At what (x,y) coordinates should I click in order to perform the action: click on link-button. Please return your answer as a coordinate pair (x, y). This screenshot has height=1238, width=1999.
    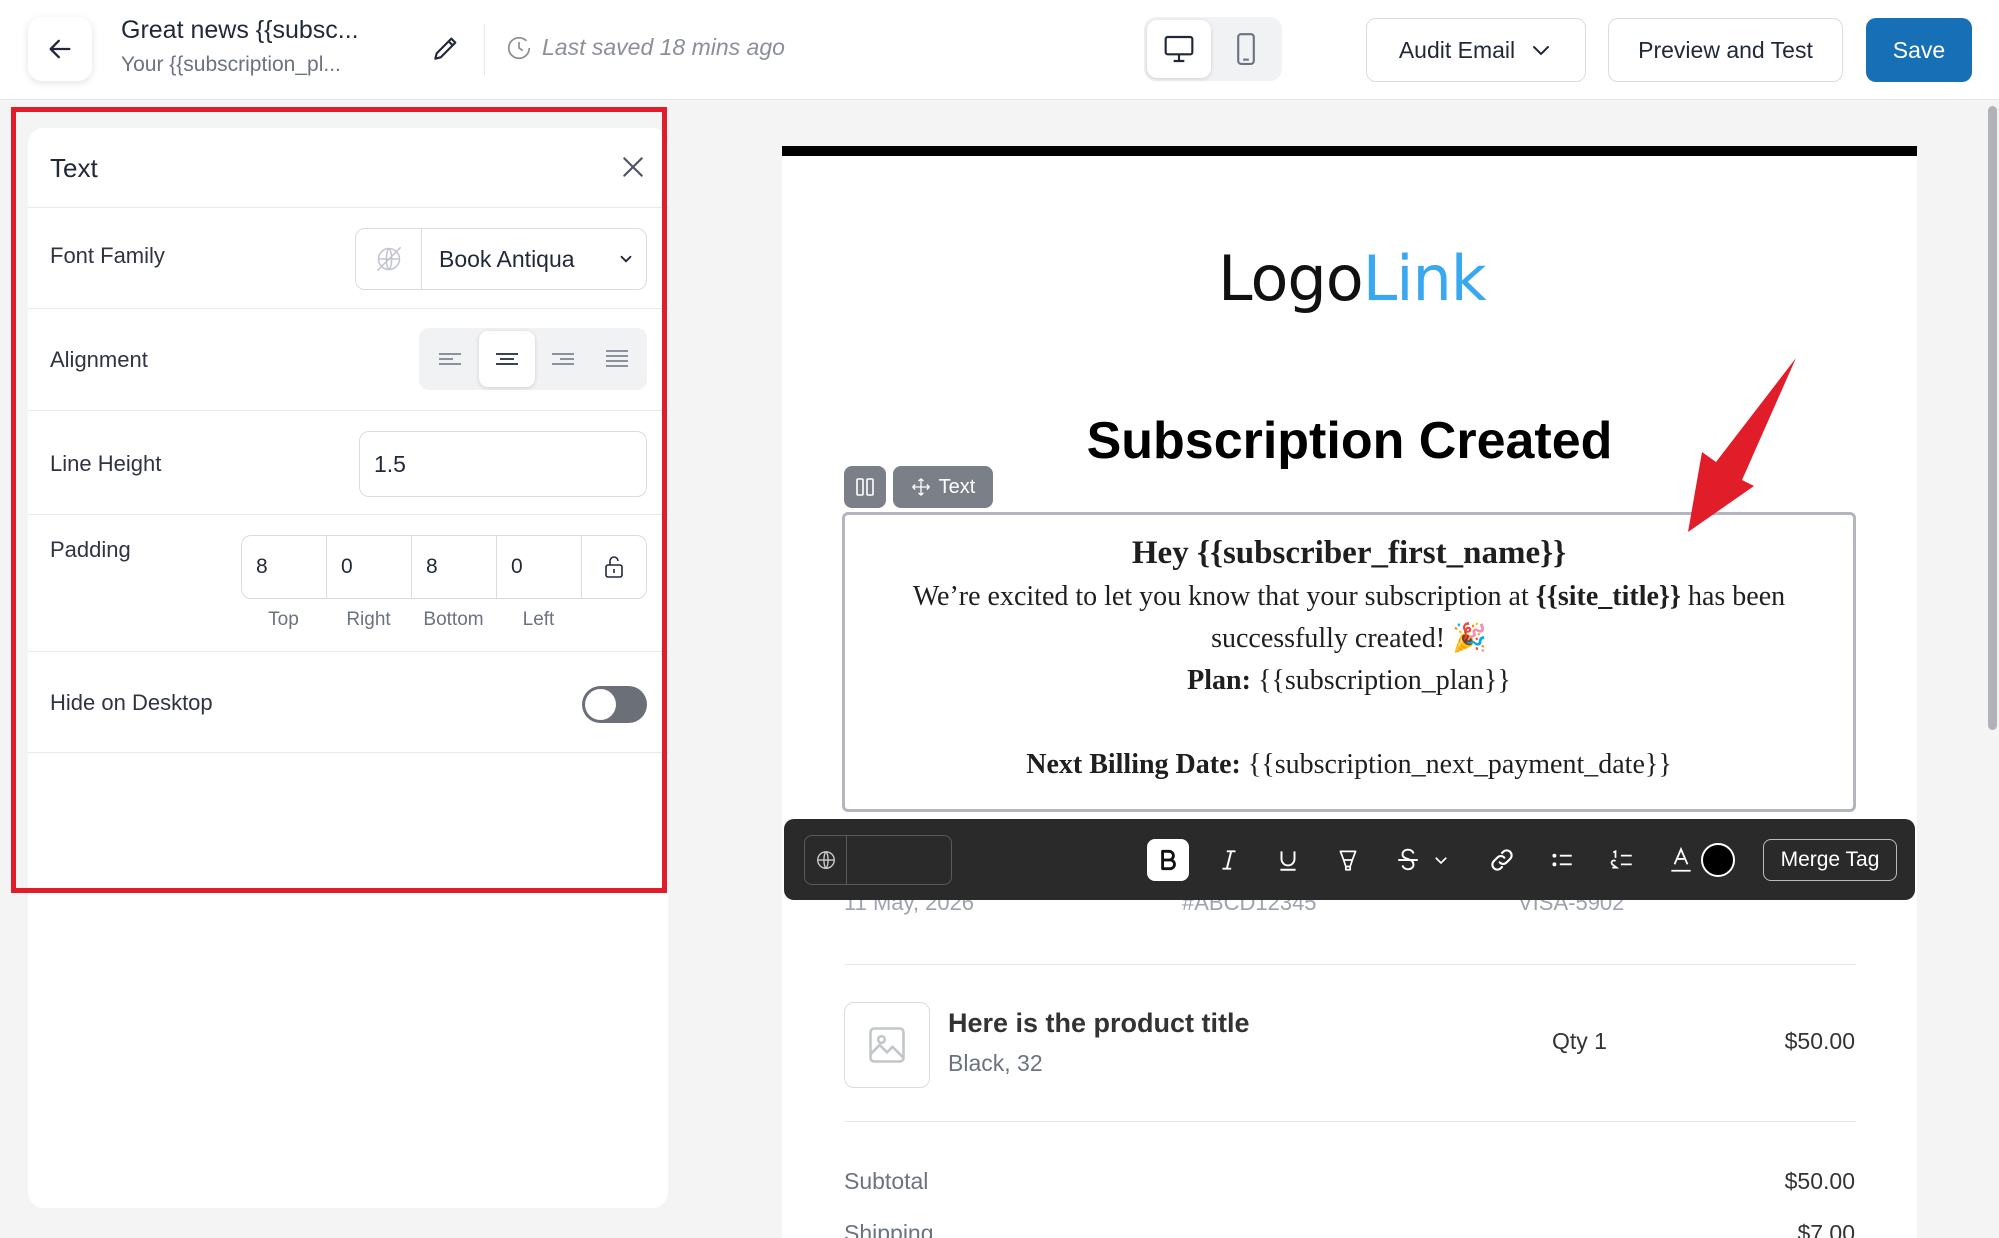
    Looking at the image, I should click on (1502, 860).